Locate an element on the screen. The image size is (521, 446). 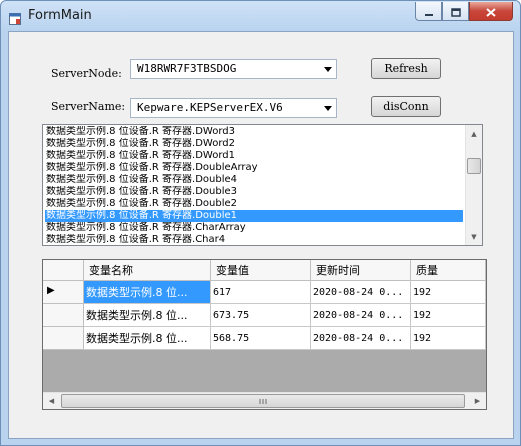
grid-corner-header is located at coordinates (63, 270).